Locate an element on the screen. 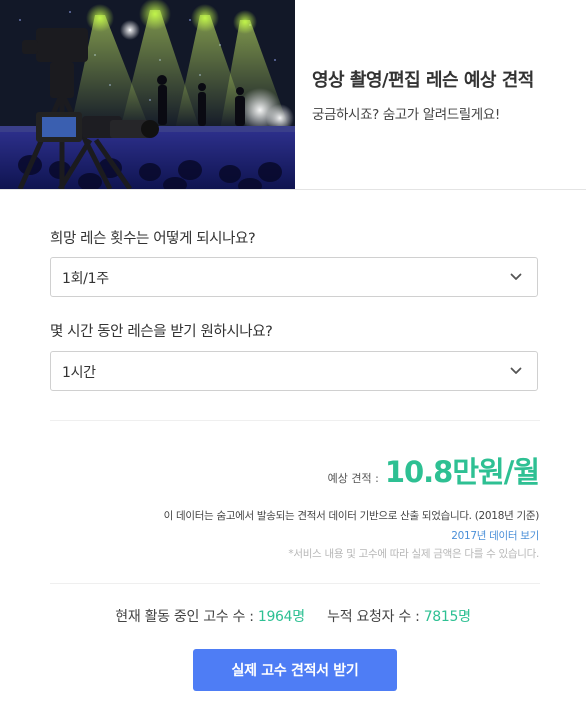 The height and width of the screenshot is (710, 586). hero-image-concert-camera is located at coordinates (147, 94).